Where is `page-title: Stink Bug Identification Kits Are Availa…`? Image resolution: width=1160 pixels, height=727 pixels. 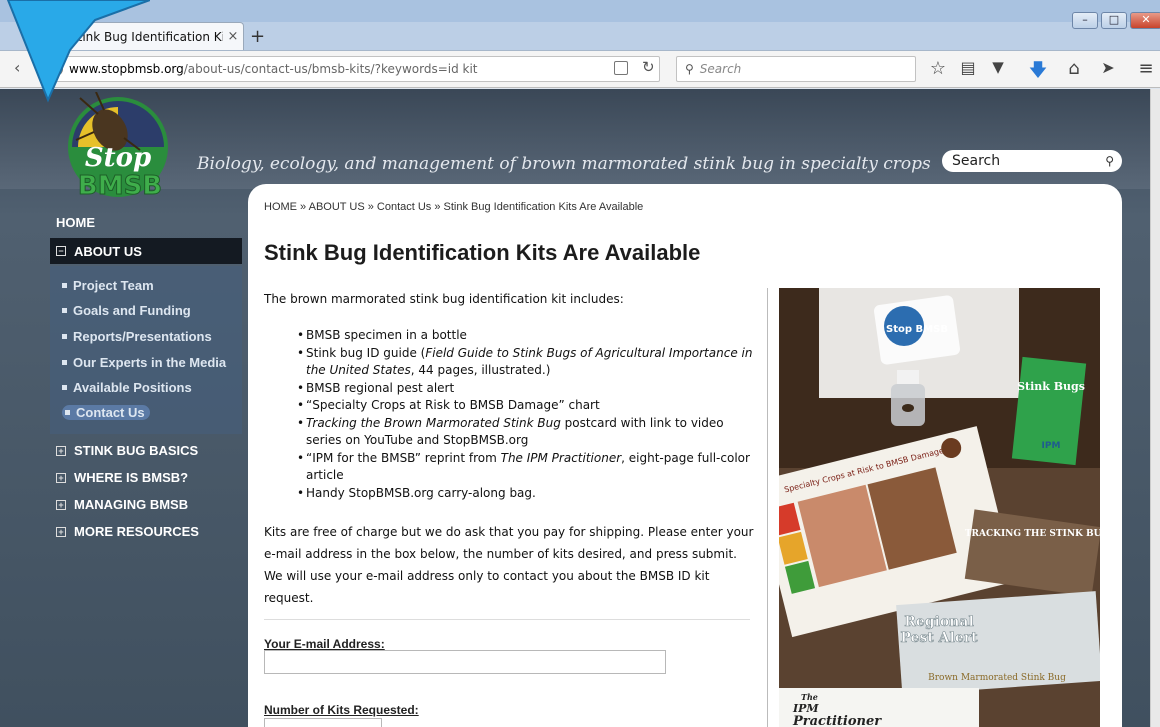
page-title: Stink Bug Identification Kits Are Availa… is located at coordinates (482, 252).